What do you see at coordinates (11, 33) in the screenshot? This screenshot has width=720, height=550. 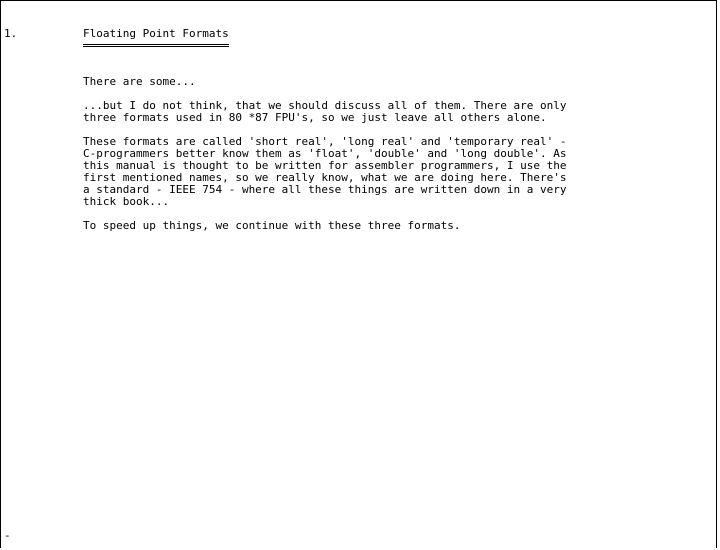 I see `section-number: 1.` at bounding box center [11, 33].